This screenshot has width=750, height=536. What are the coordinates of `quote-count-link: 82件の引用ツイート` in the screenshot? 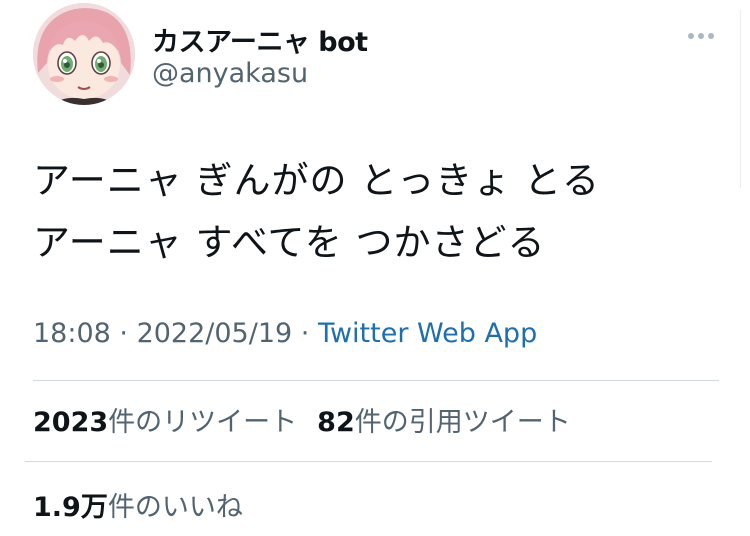 It's located at (444, 419).